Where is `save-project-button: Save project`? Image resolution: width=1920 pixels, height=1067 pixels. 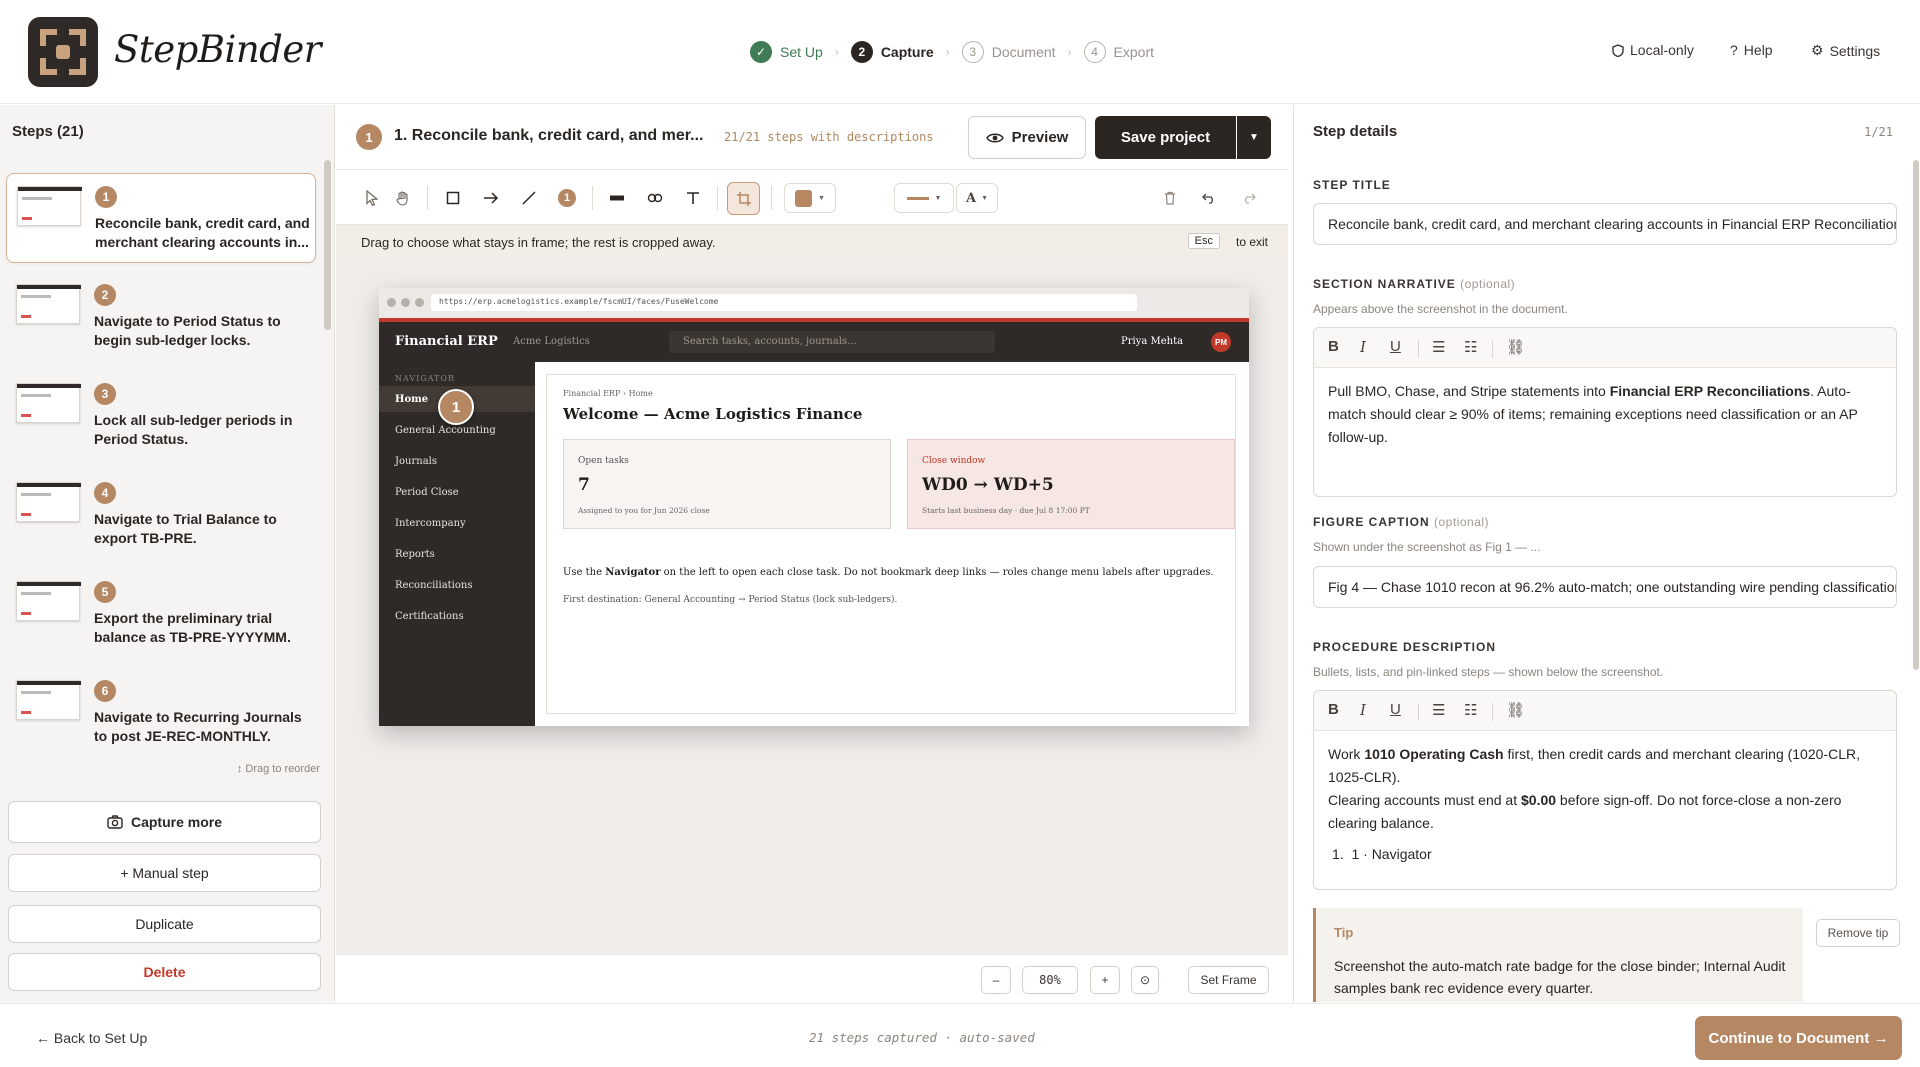 save-project-button: Save project is located at coordinates (1165, 137).